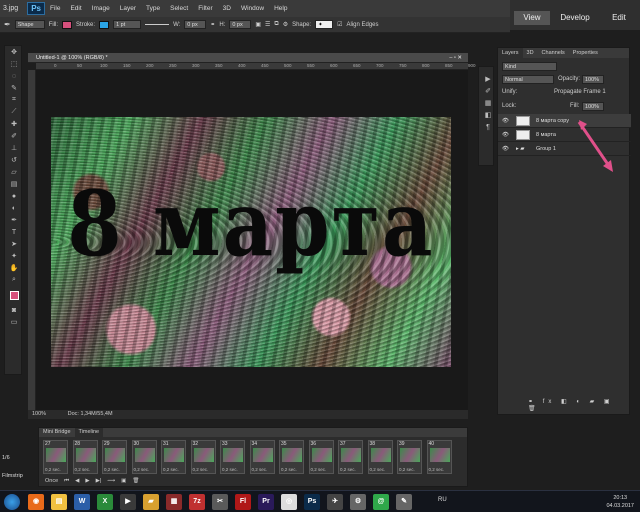 This screenshot has height=512, width=640. Describe the element at coordinates (14, 184) in the screenshot. I see `gradient-icon: ▤` at that location.